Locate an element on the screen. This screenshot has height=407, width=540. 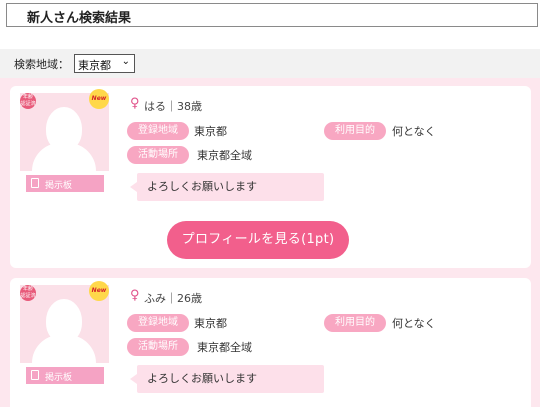
region-filter-label: 検索地域： is located at coordinates (41, 64).